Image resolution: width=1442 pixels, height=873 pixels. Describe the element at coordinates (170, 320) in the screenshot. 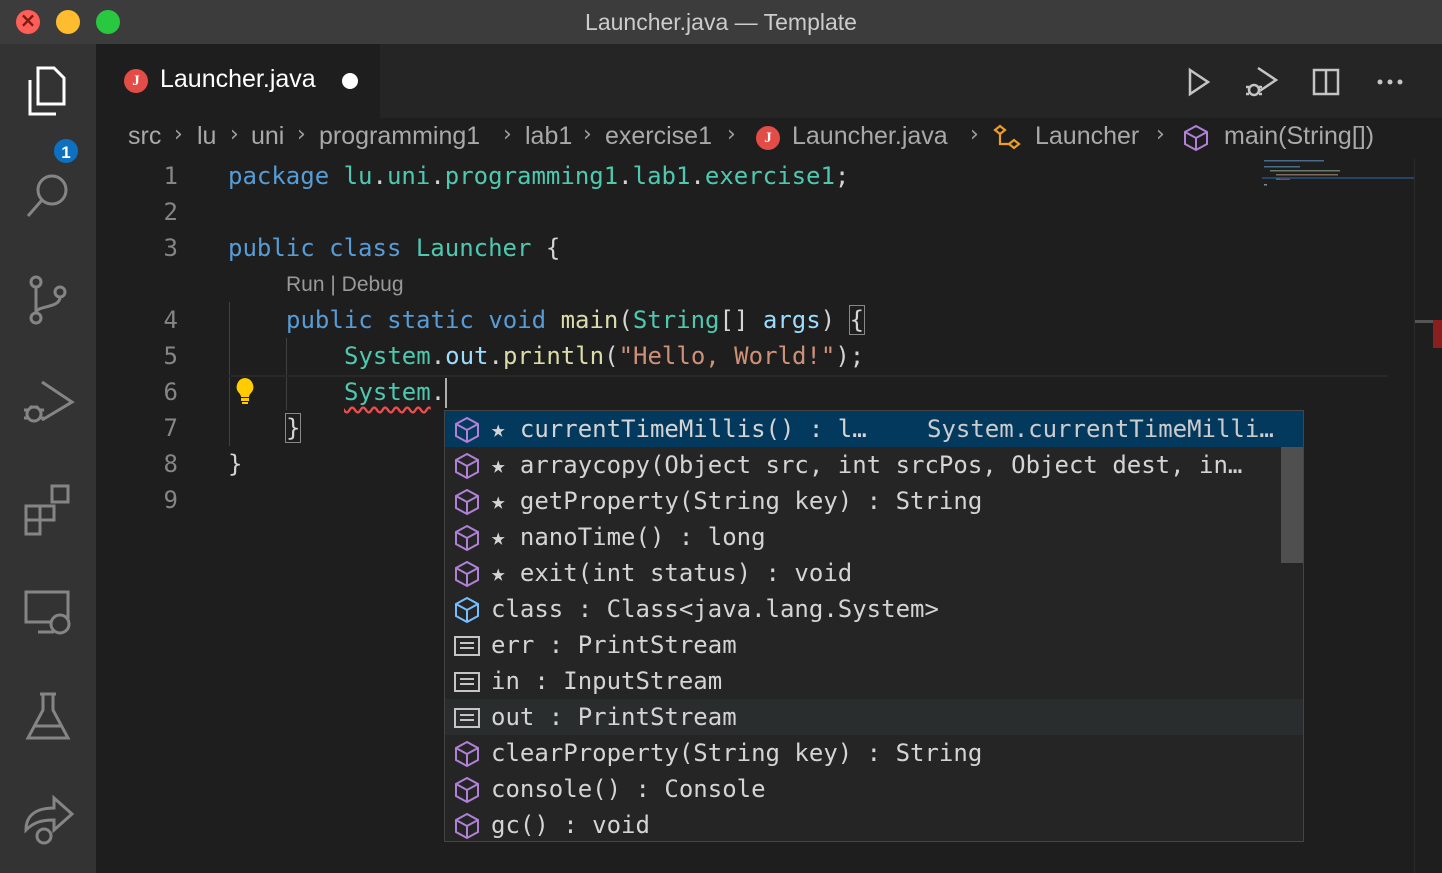

I see `line-number: 4` at that location.